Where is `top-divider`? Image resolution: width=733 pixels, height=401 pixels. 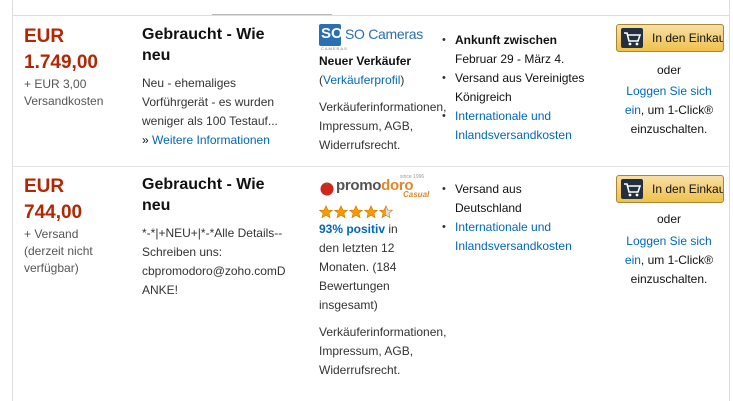
top-divider is located at coordinates (370, 15).